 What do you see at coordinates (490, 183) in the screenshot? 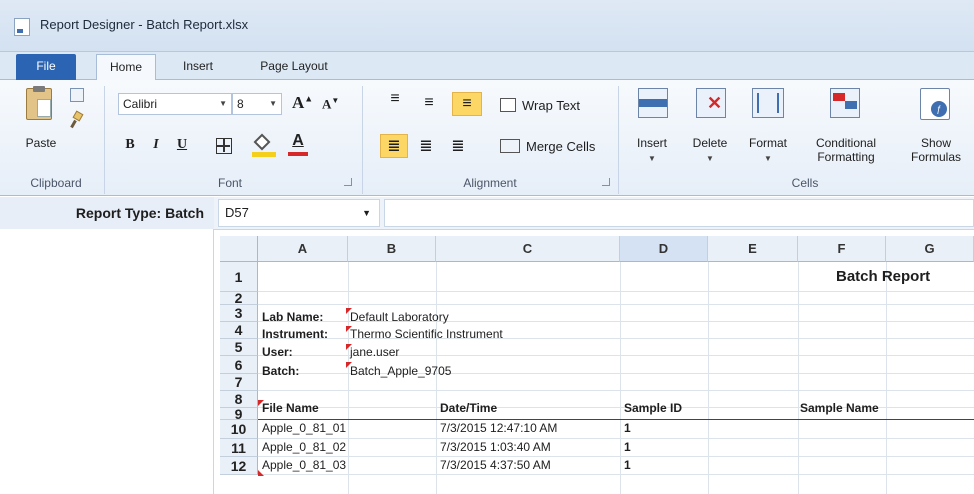
I see `alignment-group-label: Alignment` at bounding box center [490, 183].